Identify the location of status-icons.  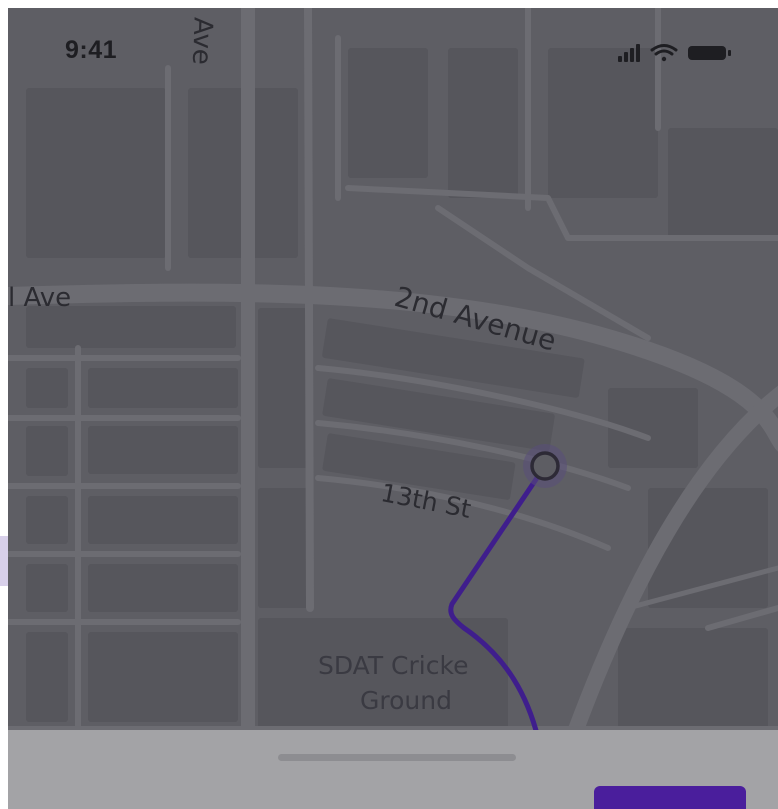
(683, 54).